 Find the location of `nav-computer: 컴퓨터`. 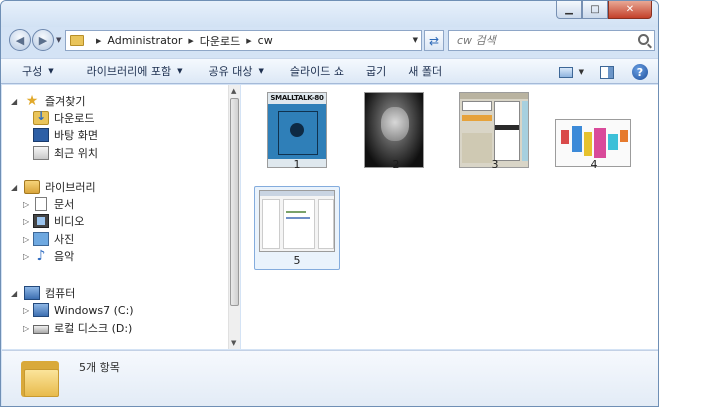

nav-computer: 컴퓨터 is located at coordinates (49, 293).